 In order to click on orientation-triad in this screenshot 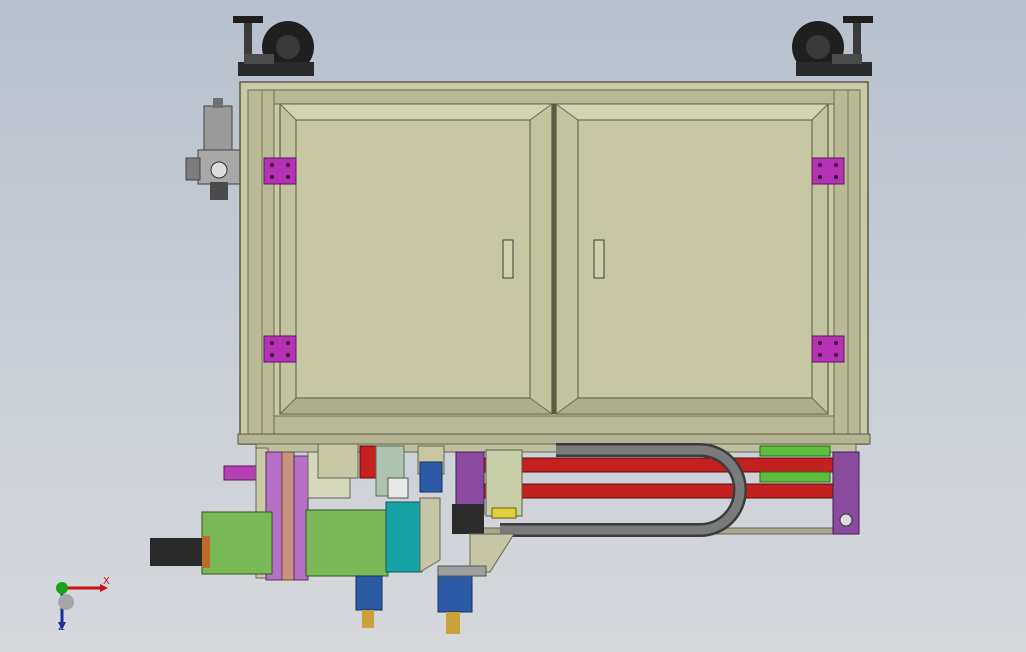, I will do `click(85, 605)`.